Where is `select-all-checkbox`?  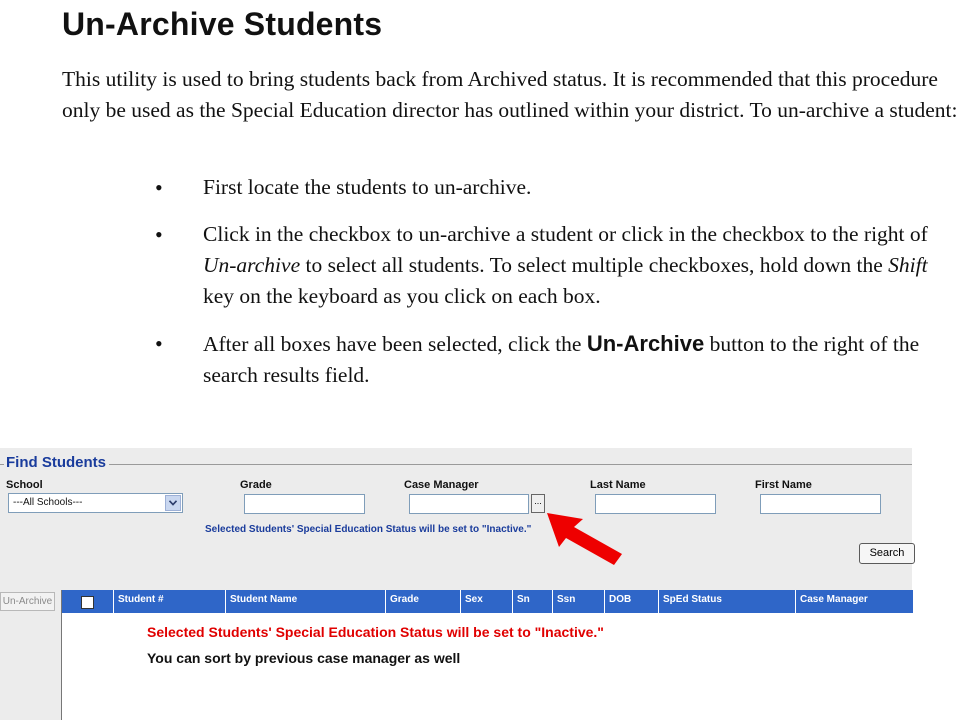
select-all-checkbox is located at coordinates (87, 602).